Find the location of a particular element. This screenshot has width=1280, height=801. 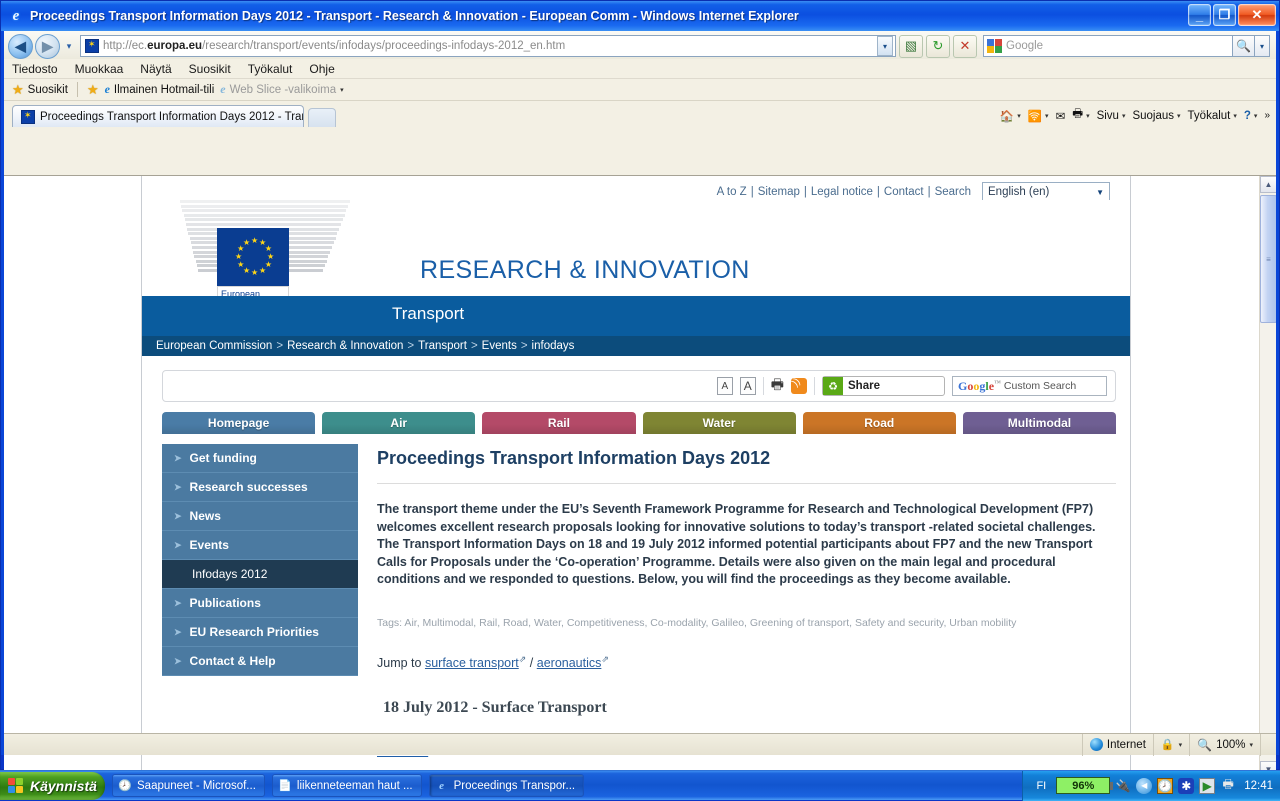

menu-item-tools: Työkalut is located at coordinates (270, 69).